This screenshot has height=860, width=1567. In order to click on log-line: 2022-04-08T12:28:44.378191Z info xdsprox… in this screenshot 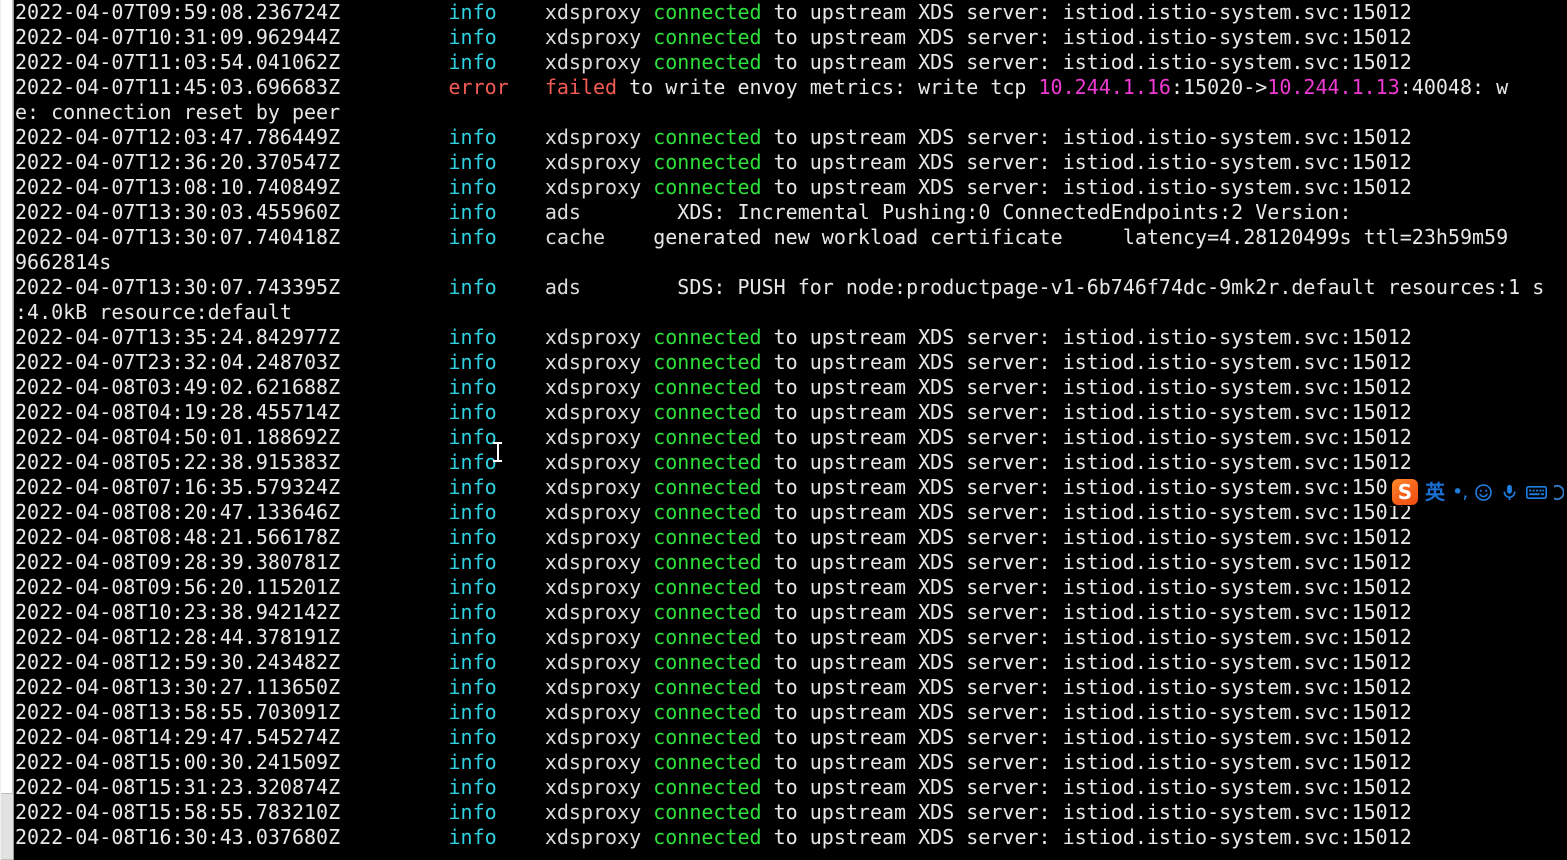, I will do `click(713, 637)`.